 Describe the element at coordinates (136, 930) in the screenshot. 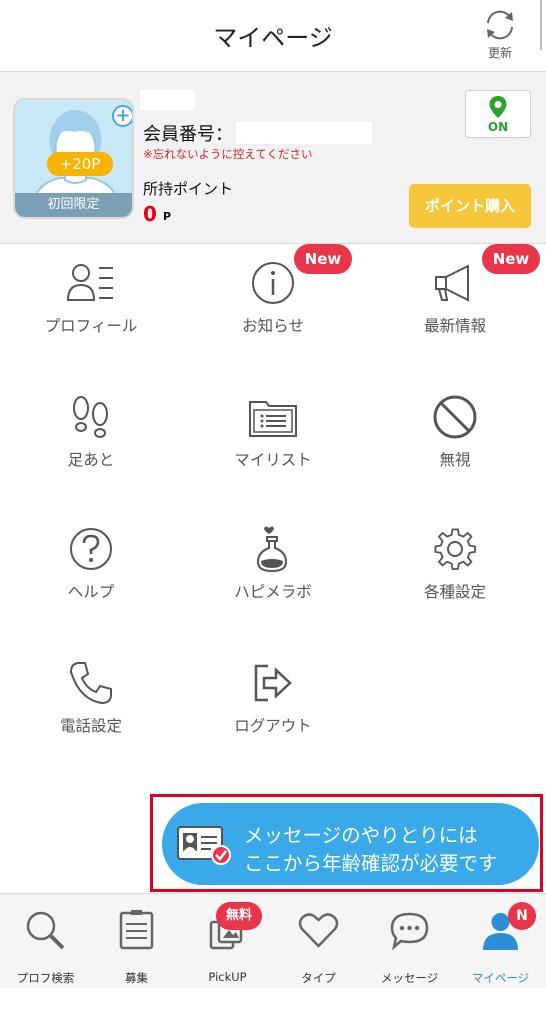

I see `board-icon` at that location.